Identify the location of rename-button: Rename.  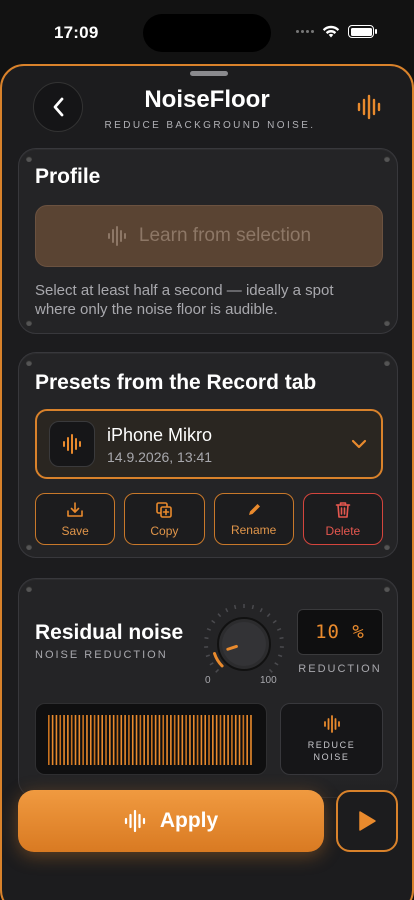
(253, 519).